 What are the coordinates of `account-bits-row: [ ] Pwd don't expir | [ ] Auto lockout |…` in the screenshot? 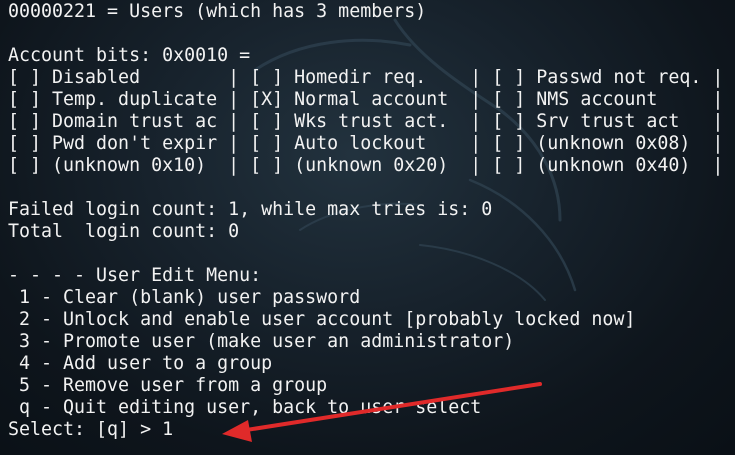 It's located at (366, 143).